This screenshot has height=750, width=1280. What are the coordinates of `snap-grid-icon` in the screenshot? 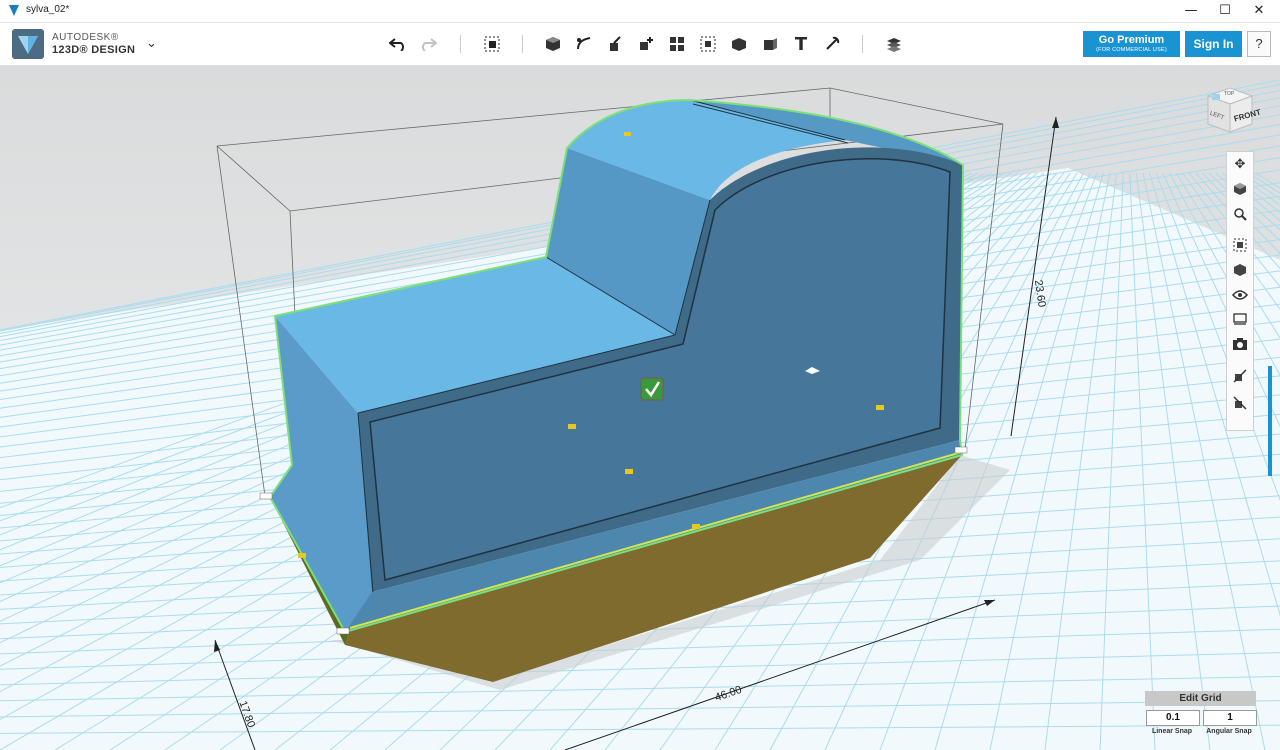 It's located at (1240, 376).